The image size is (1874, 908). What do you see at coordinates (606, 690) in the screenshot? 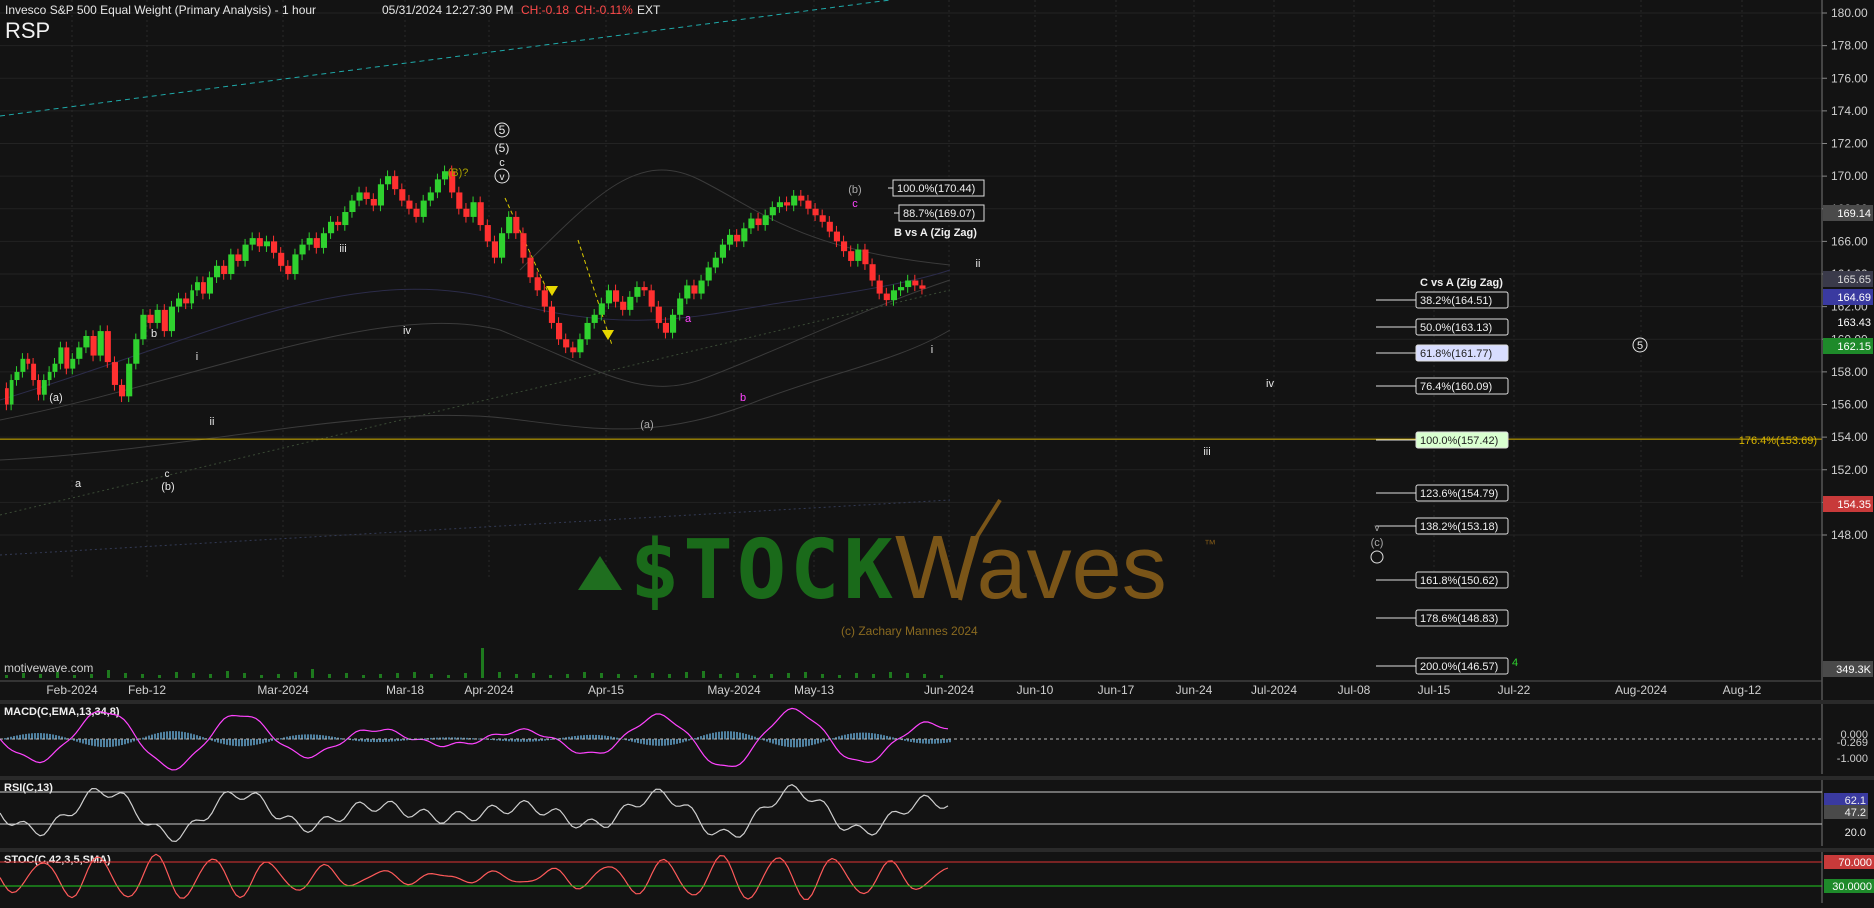
I see `x-tick-label: Apr-15` at bounding box center [606, 690].